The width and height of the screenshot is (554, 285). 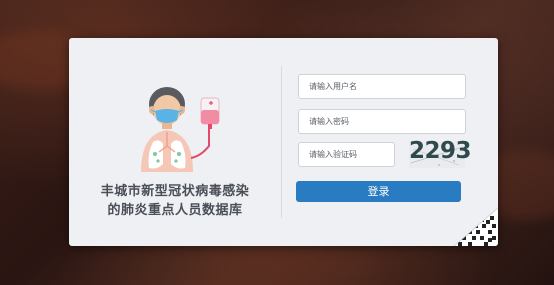 I want to click on username-input, so click(x=382, y=86).